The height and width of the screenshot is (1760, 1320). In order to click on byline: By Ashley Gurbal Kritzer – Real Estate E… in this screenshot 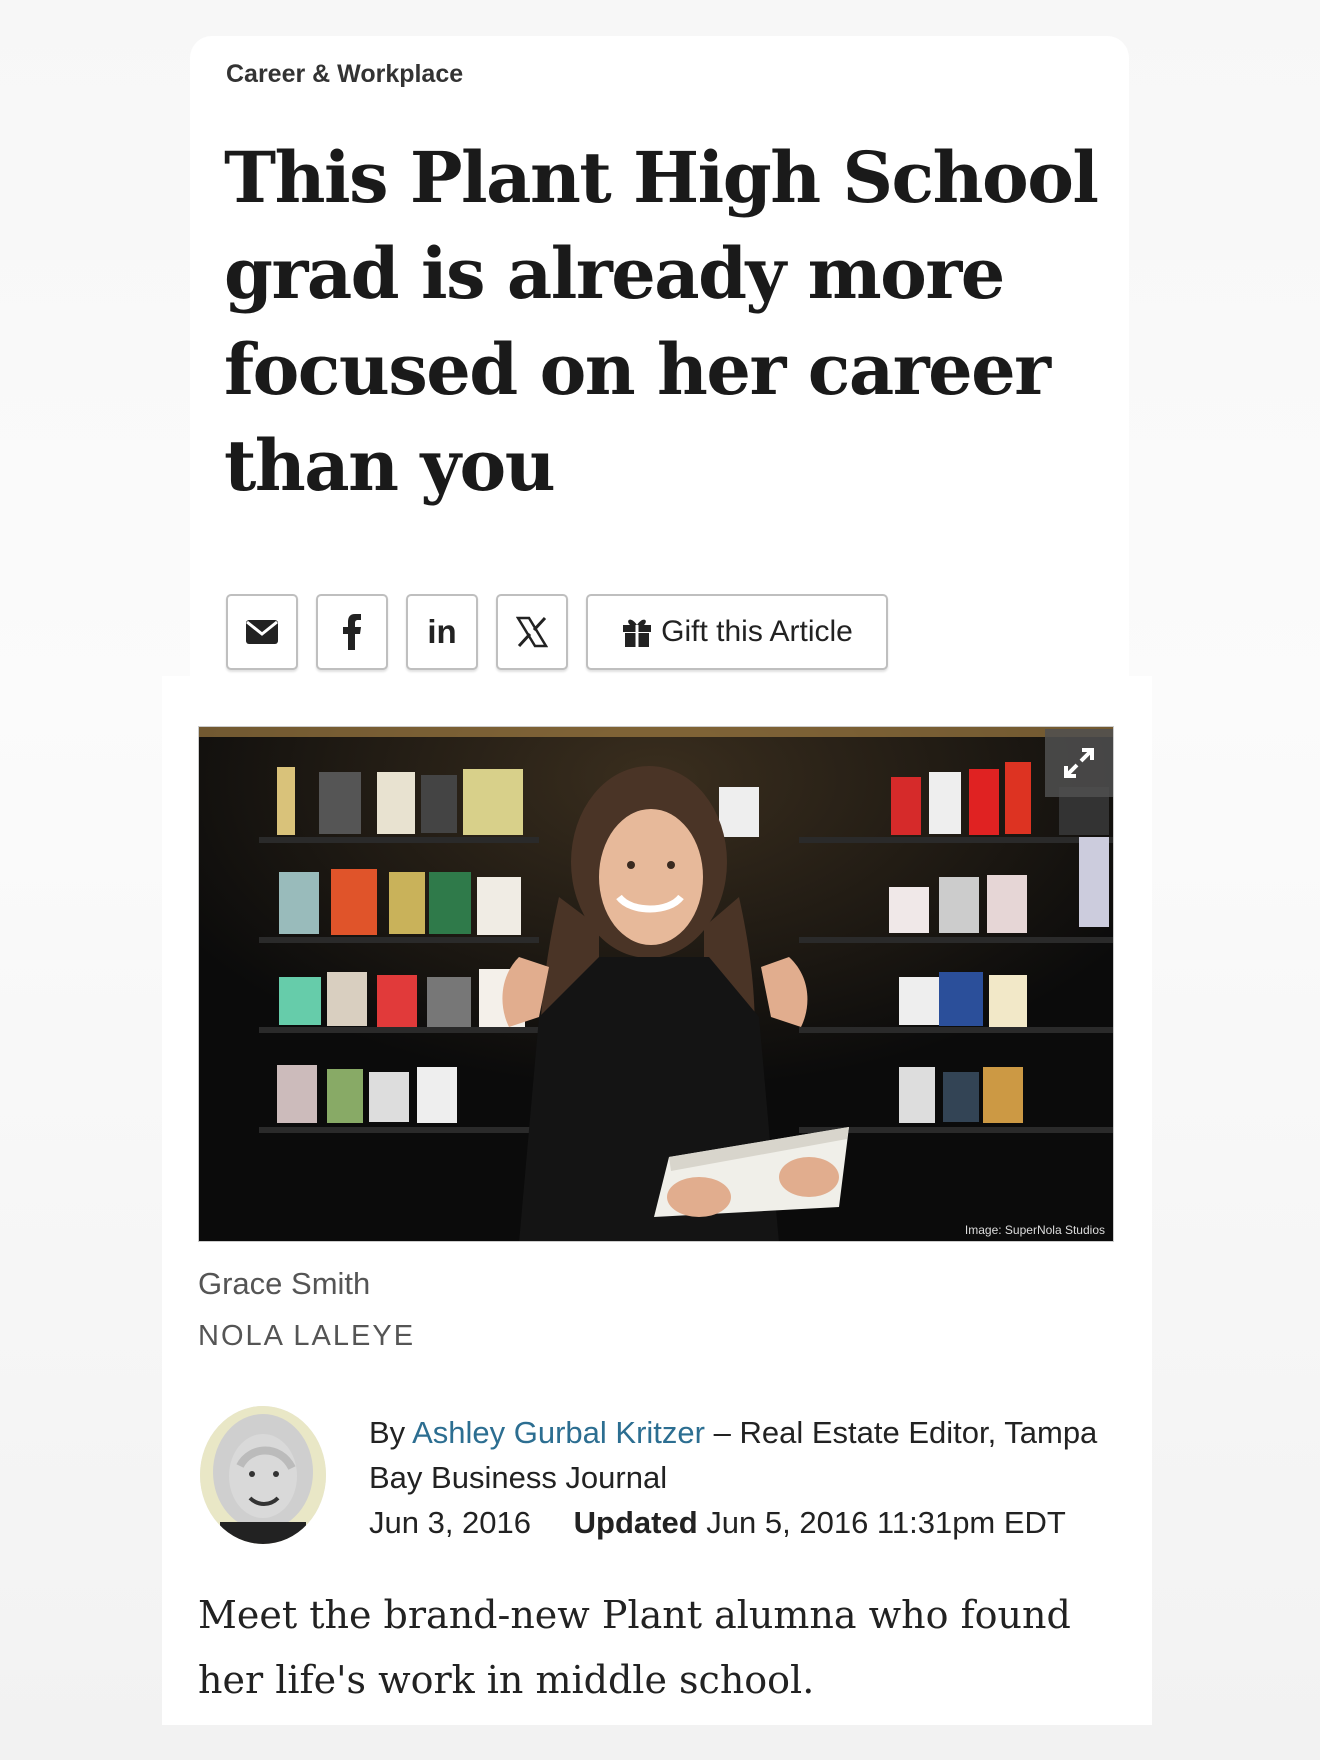, I will do `click(749, 1477)`.